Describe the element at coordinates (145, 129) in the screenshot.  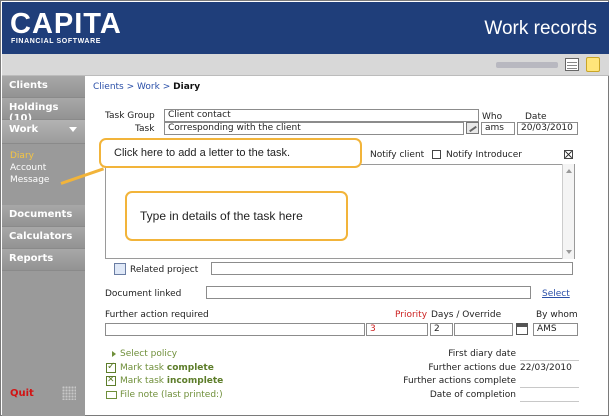
I see `task-label: Task` at that location.